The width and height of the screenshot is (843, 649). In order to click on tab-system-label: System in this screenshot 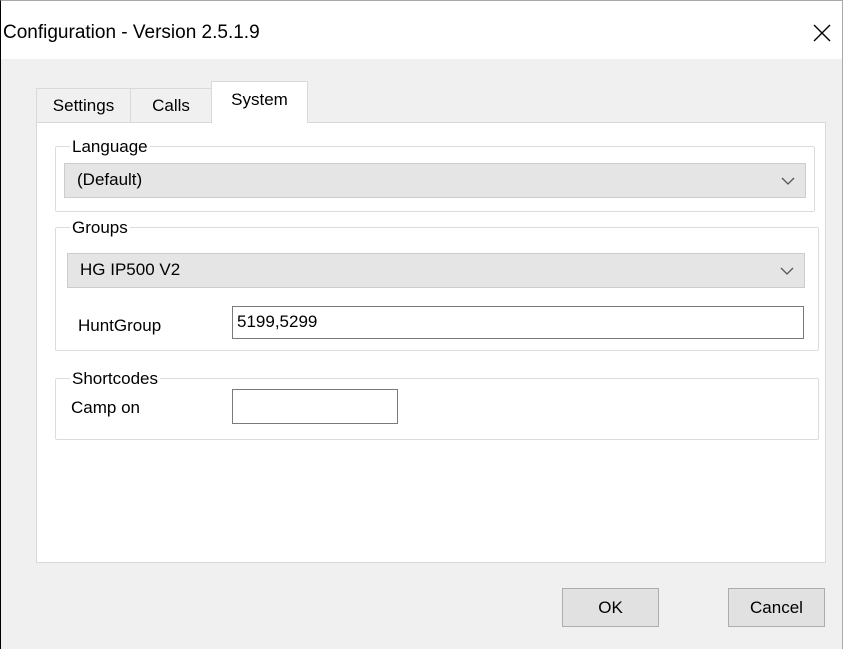, I will do `click(259, 99)`.